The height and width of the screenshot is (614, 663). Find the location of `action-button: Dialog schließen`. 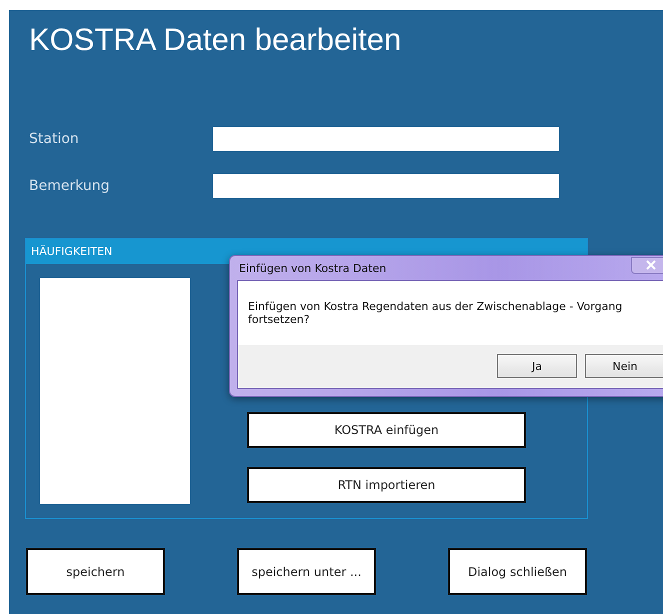

action-button: Dialog schließen is located at coordinates (517, 571).